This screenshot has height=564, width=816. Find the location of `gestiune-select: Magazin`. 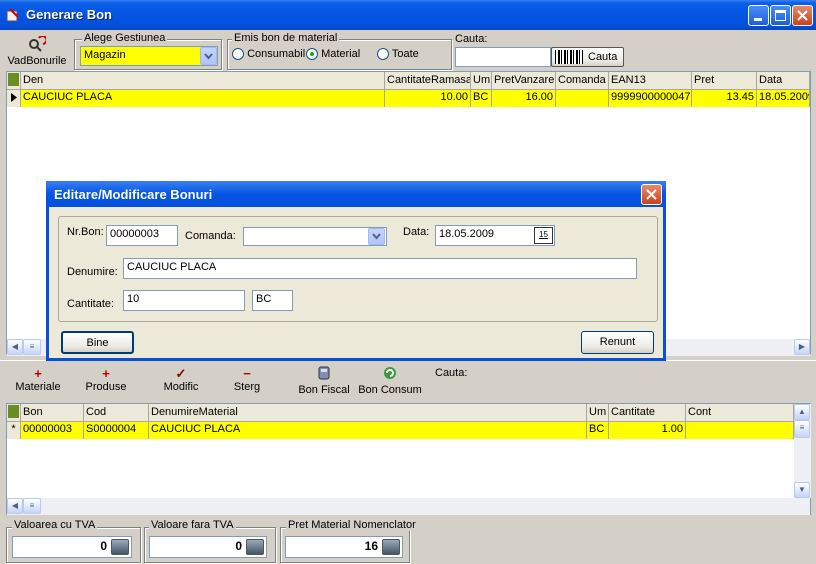

gestiune-select: Magazin is located at coordinates (149, 56).